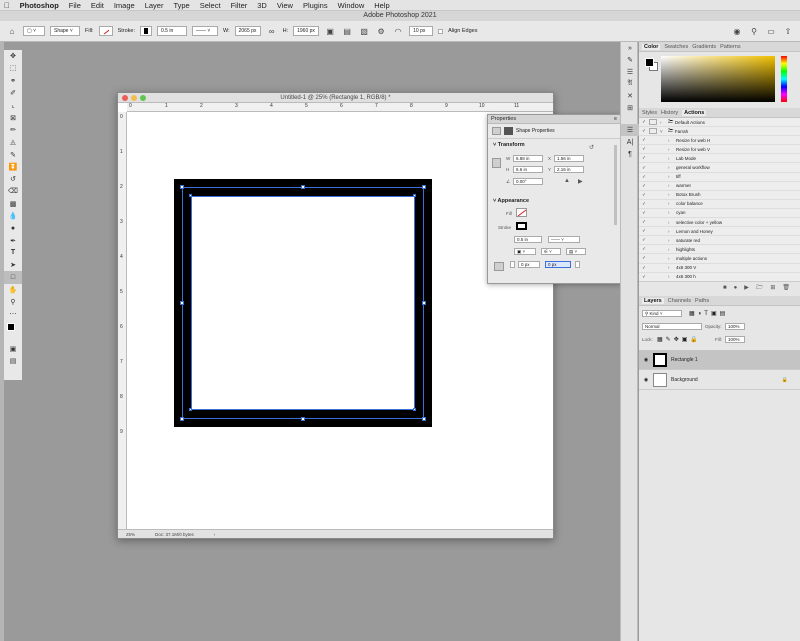  What do you see at coordinates (13, 142) in the screenshot?
I see `healing-brush-tool-icon: ◬` at bounding box center [13, 142].